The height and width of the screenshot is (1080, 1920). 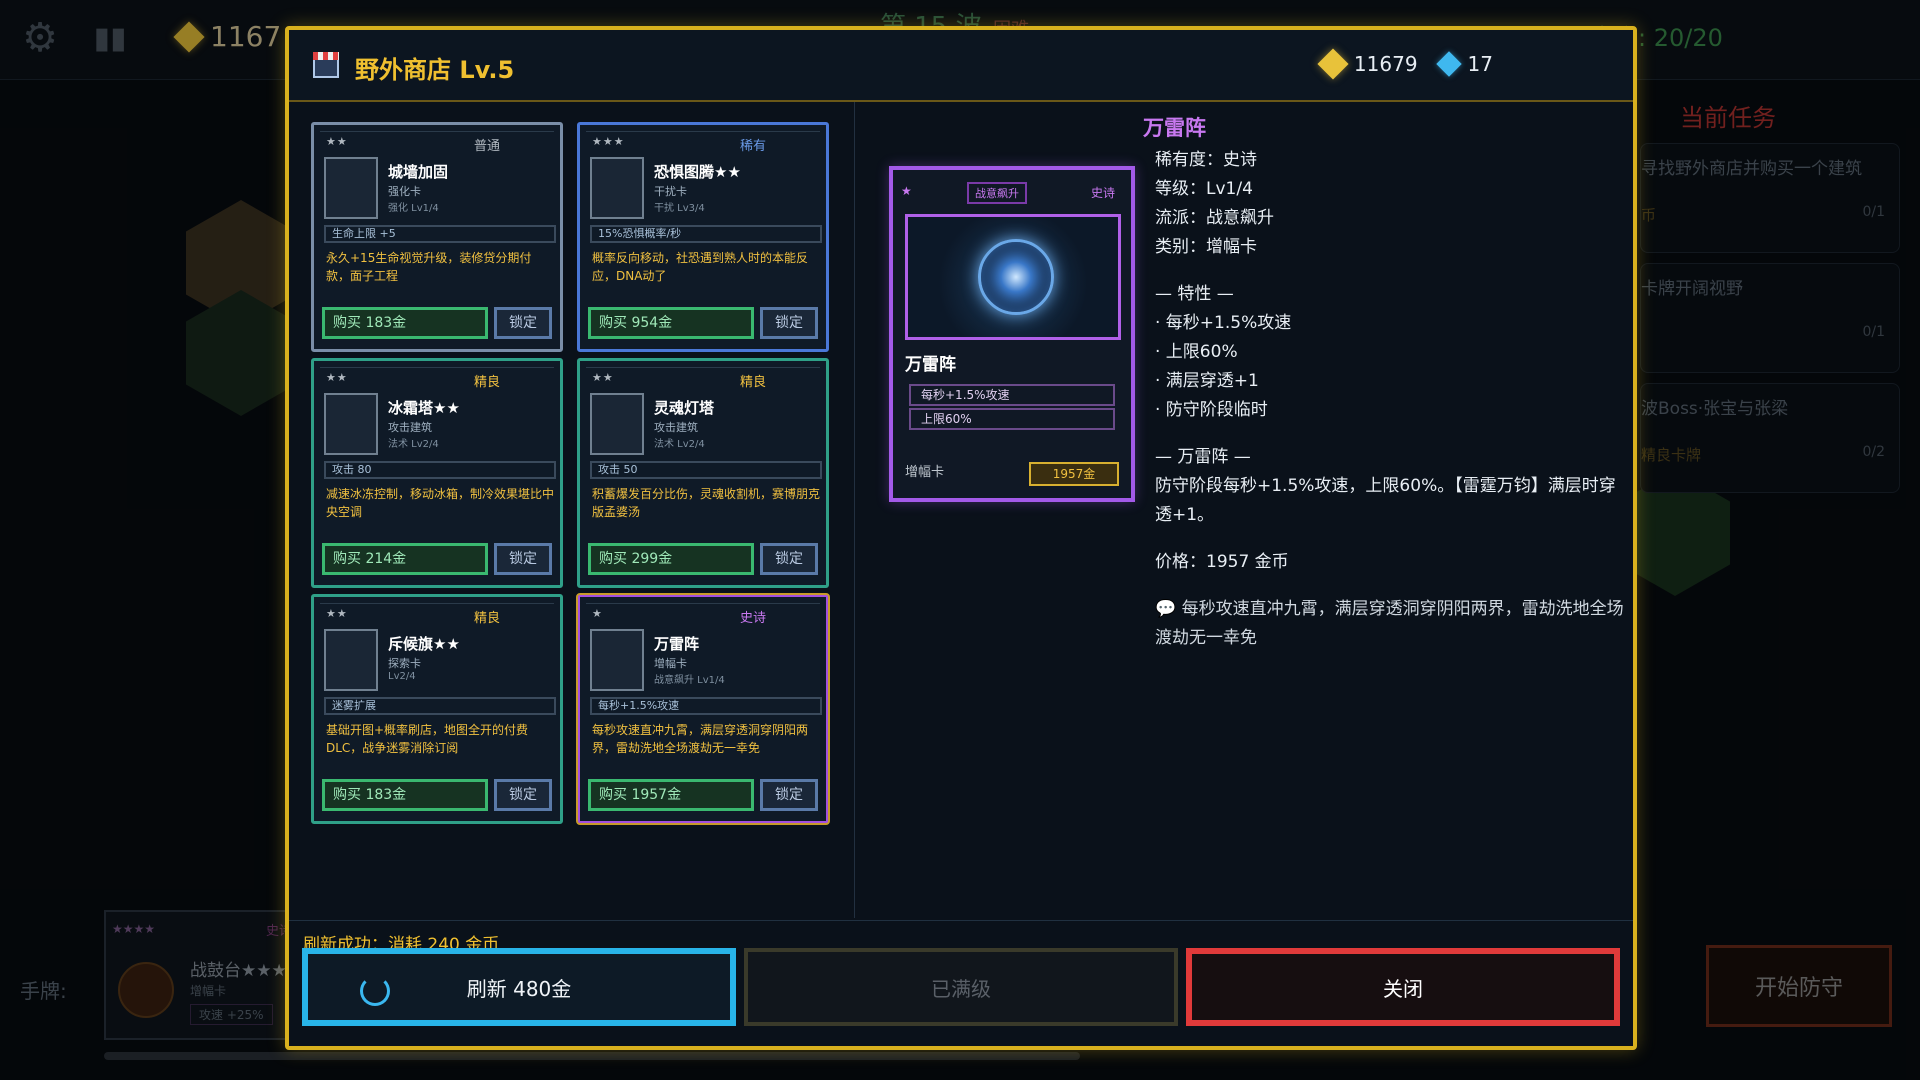 What do you see at coordinates (997, 193) in the screenshot?
I see `card-flow-badge: 战意飙升` at bounding box center [997, 193].